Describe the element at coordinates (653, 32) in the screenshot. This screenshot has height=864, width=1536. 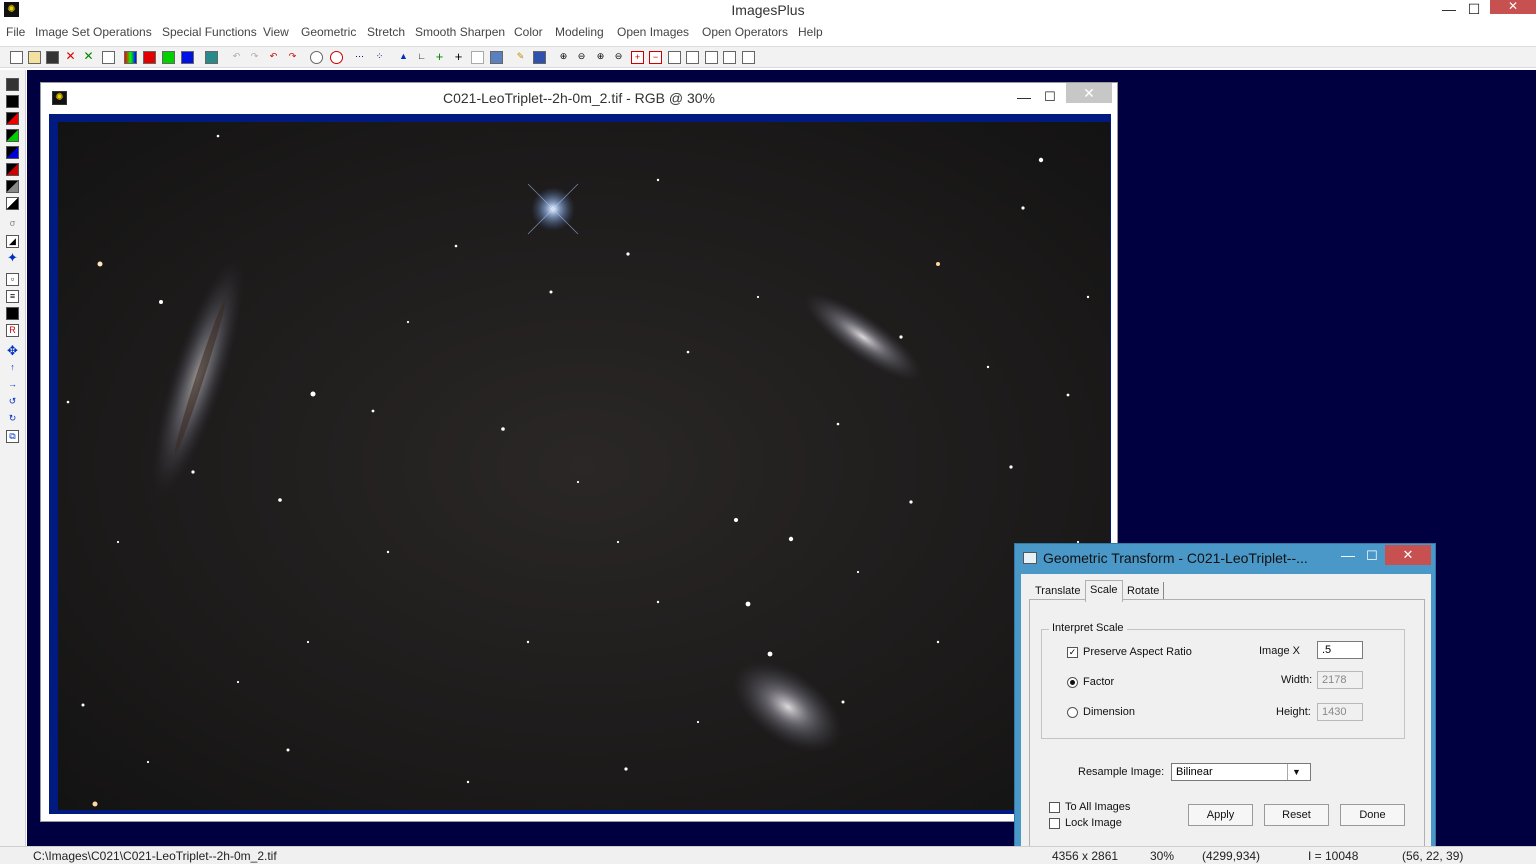
I see `menu-open-images: Open Images` at that location.